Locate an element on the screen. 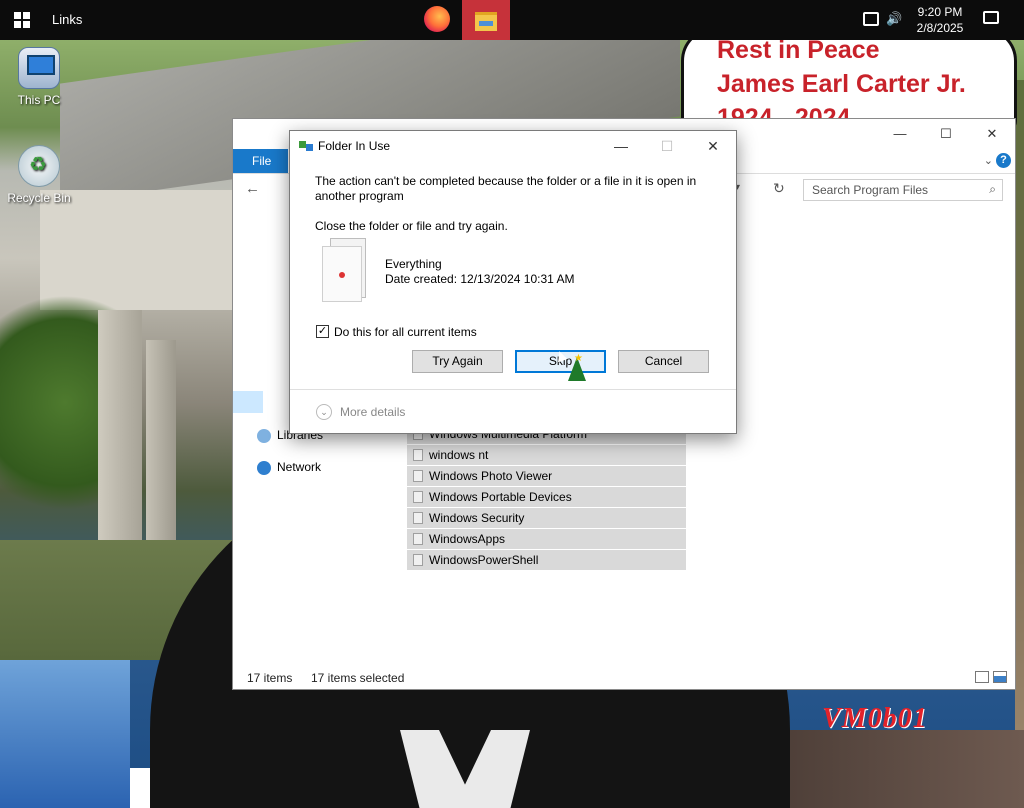  windows-logo-icon is located at coordinates (17, 15).